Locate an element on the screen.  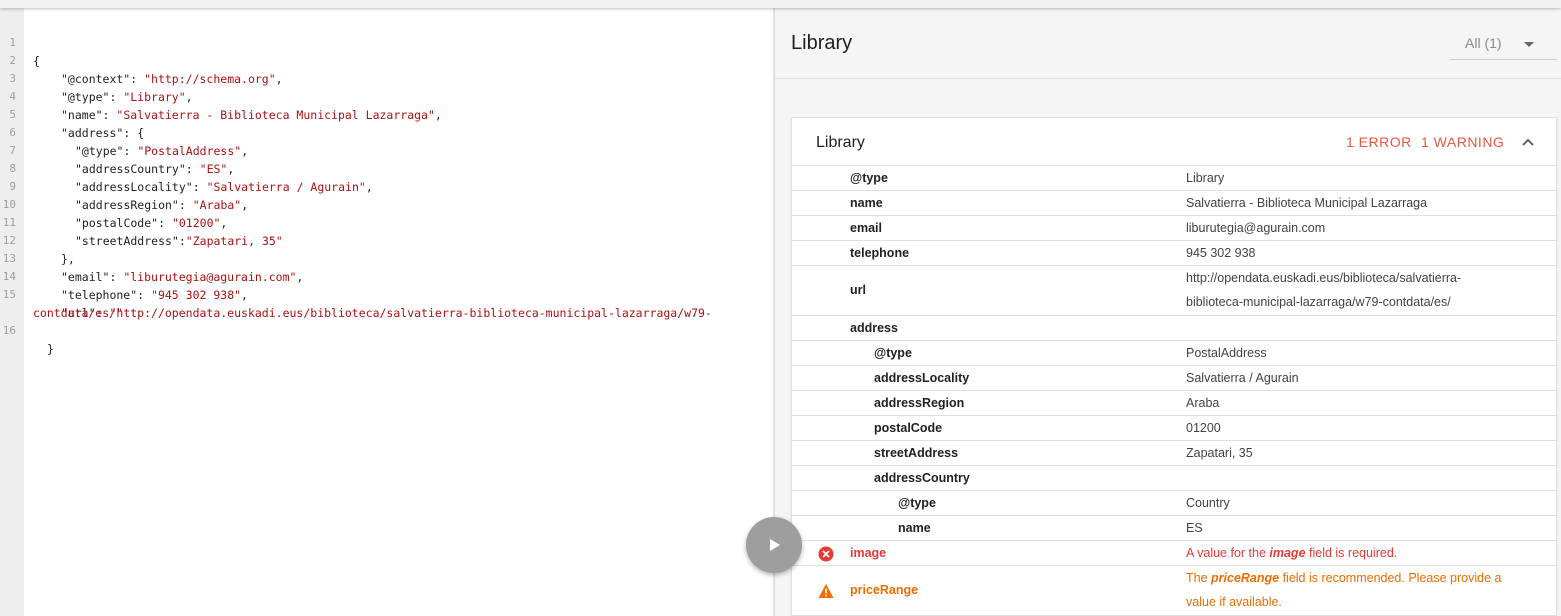
code-line: 2 "@context": "http://schema.org", is located at coordinates (141, 60).